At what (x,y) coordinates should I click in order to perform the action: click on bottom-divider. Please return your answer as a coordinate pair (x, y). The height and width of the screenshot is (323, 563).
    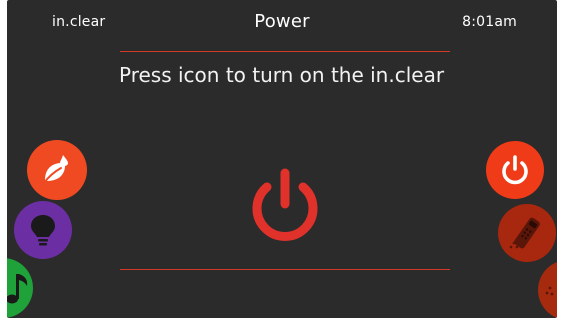
    Looking at the image, I should click on (285, 269).